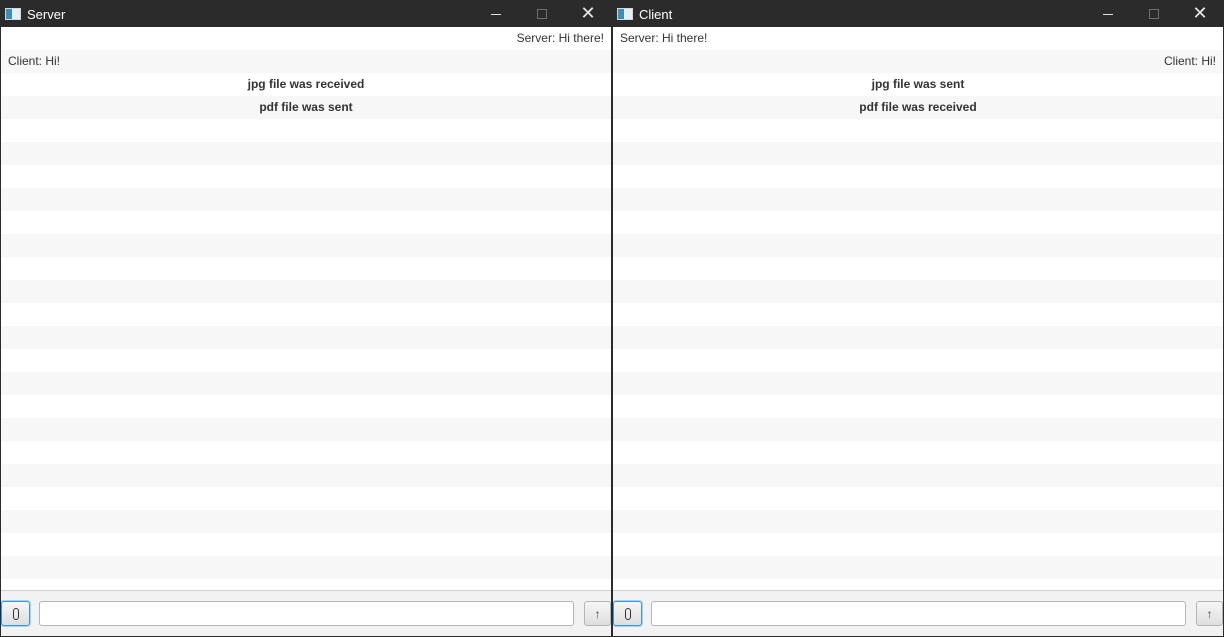  Describe the element at coordinates (918, 14) in the screenshot. I see `title-bar: Client ✕` at that location.